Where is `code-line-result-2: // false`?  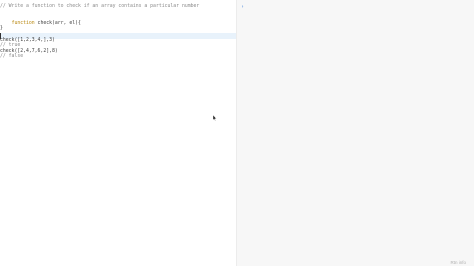 code-line-result-2: // false is located at coordinates (118, 57).